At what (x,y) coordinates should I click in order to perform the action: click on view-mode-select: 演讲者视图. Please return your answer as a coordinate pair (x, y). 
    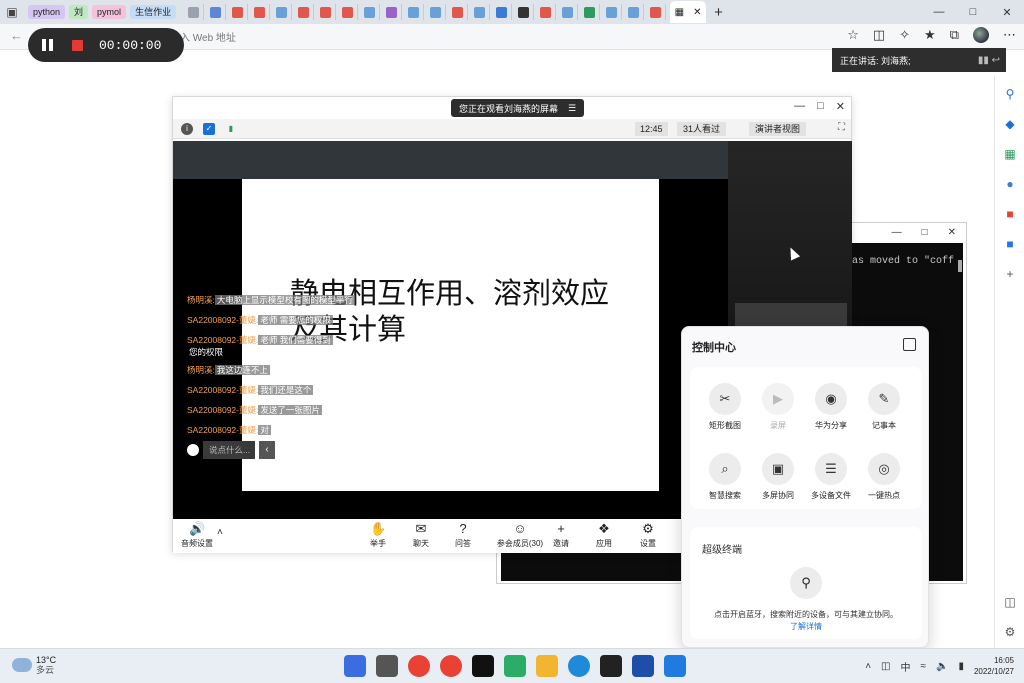
    Looking at the image, I should click on (778, 129).